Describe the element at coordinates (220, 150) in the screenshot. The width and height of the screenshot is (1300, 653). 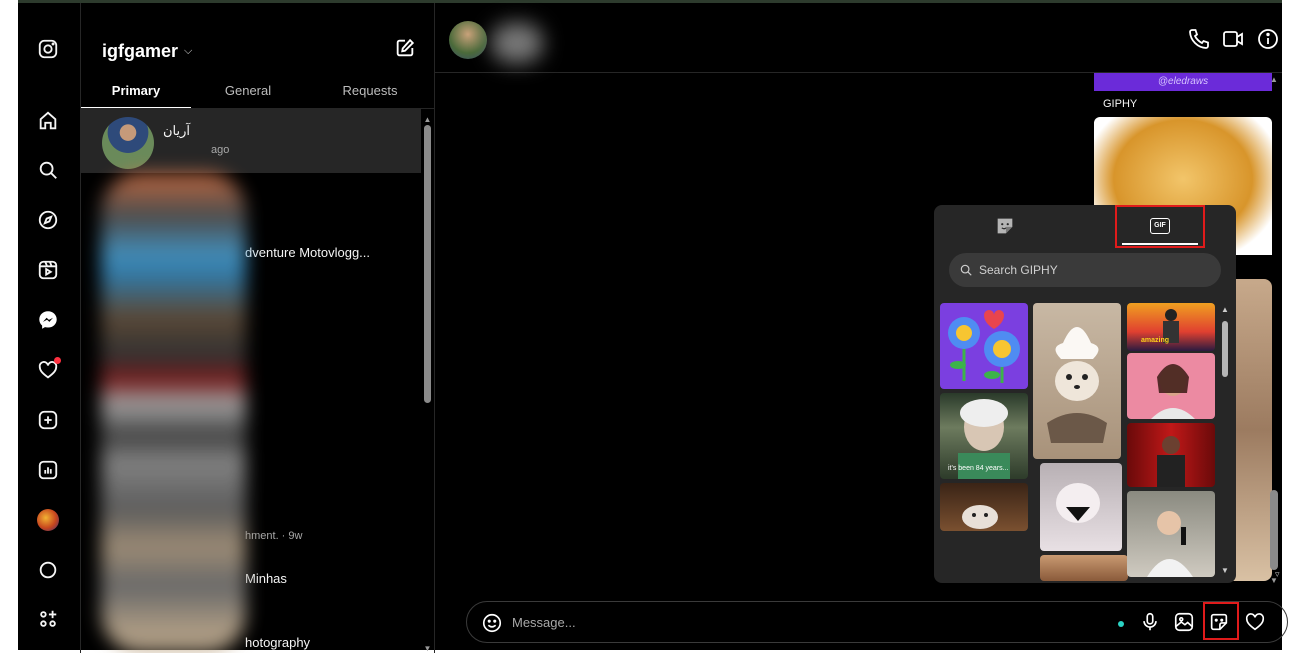
I see `conversation-time: ago` at that location.